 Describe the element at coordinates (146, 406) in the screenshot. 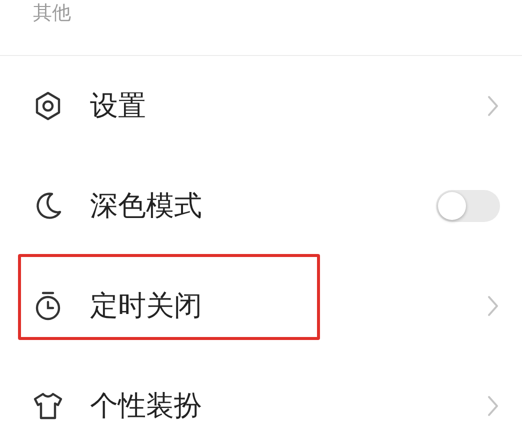

I see `menu-item-label: 个性装扮` at that location.